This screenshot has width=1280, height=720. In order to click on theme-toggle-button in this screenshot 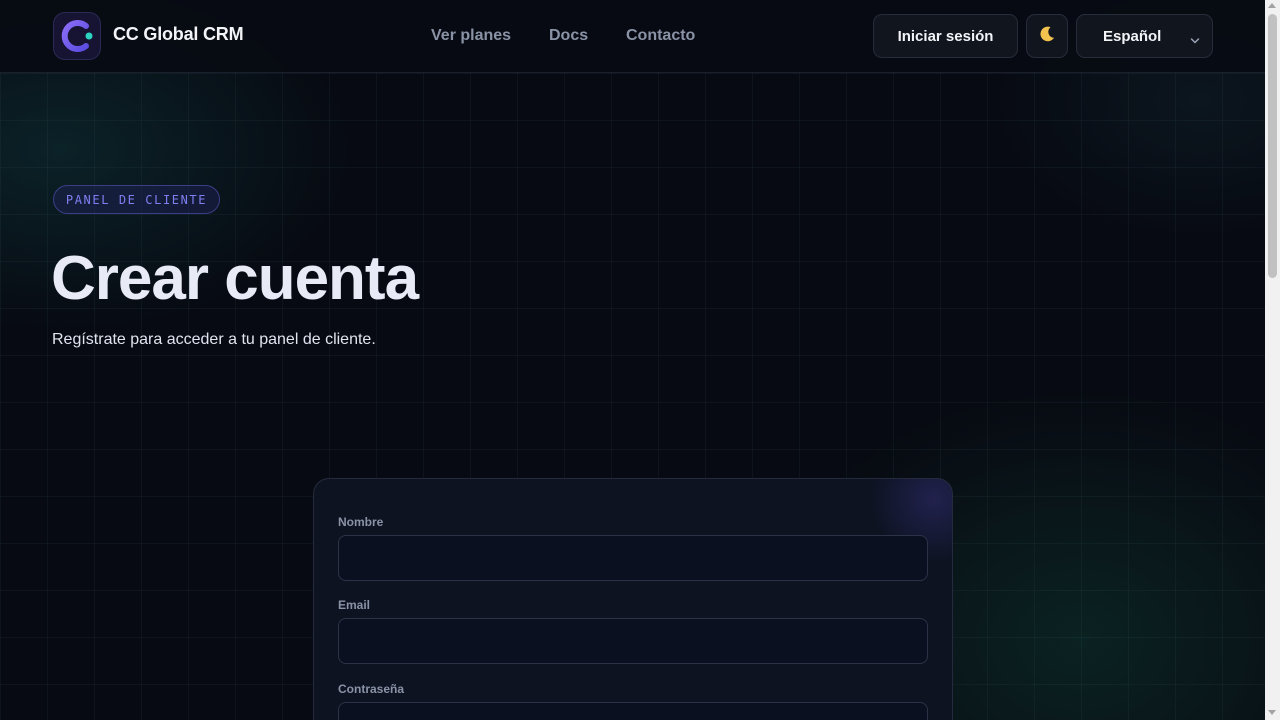, I will do `click(1047, 36)`.